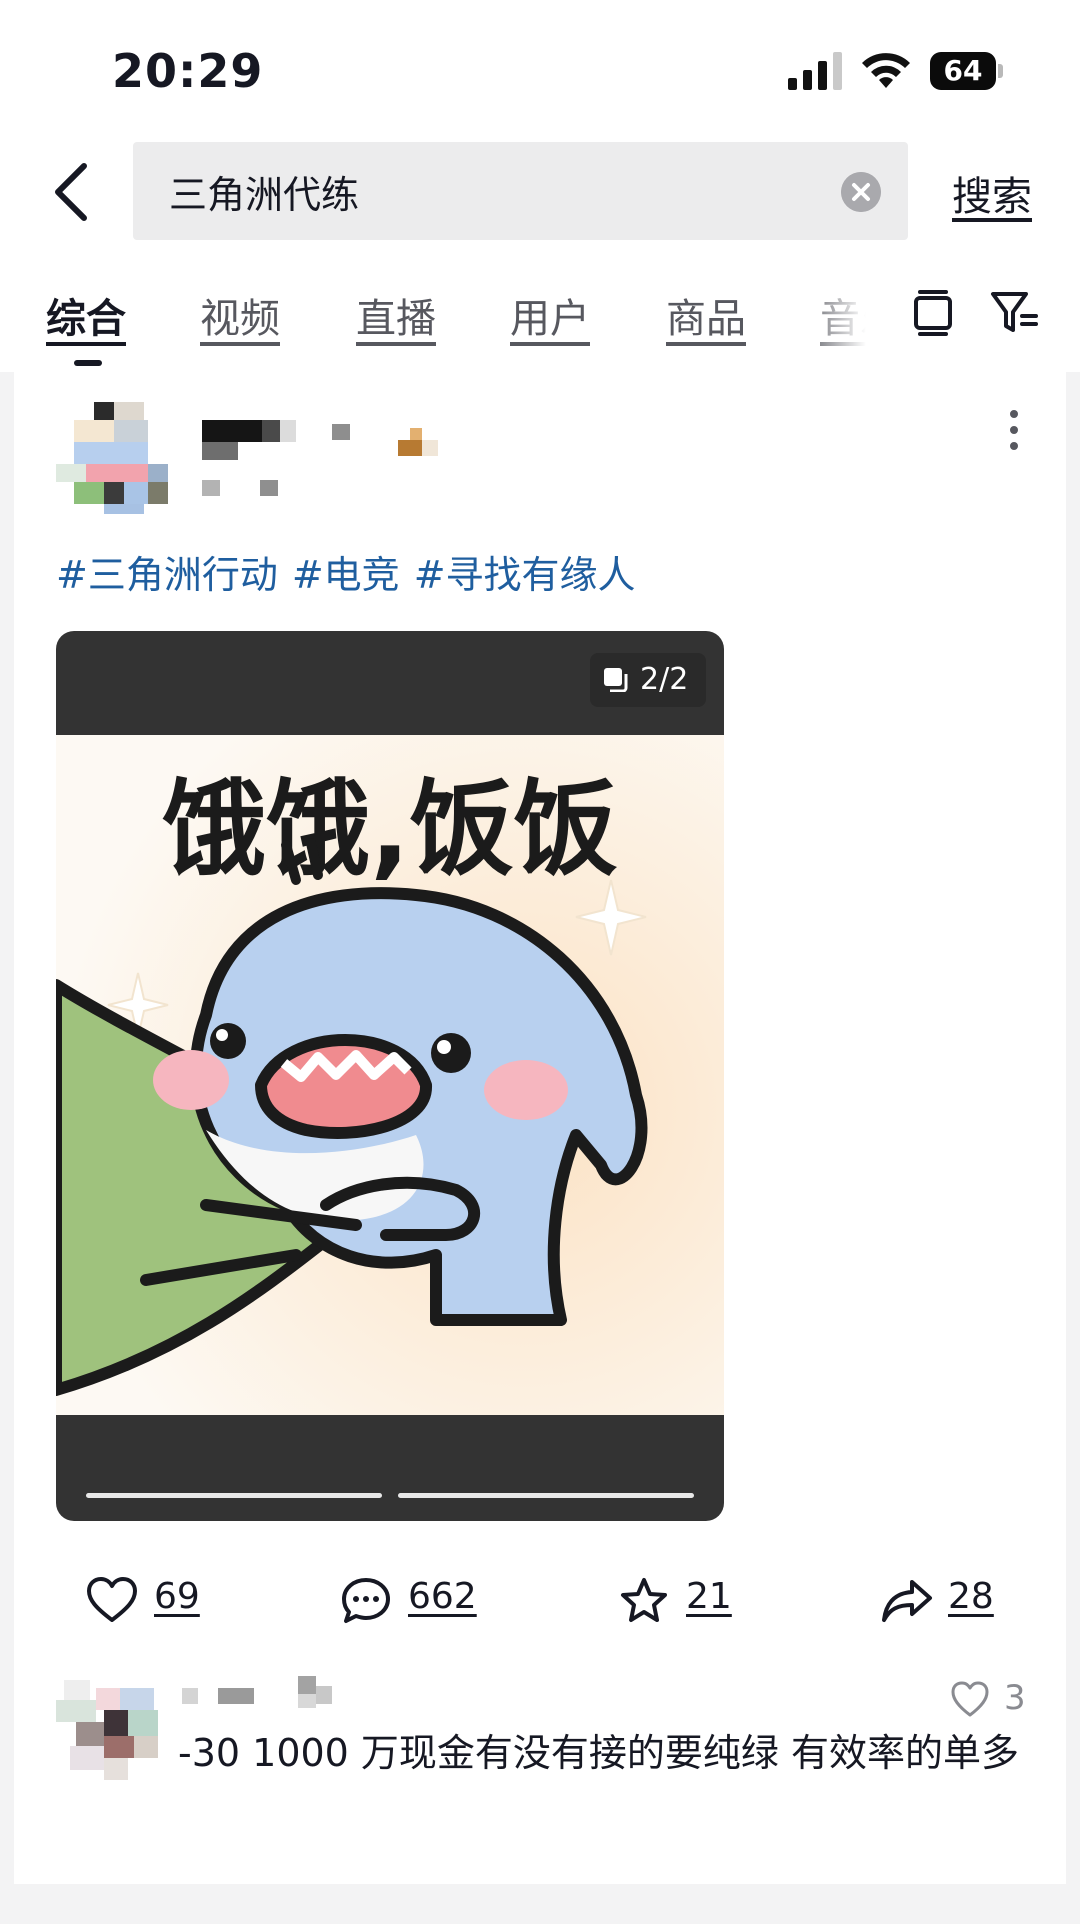 The width and height of the screenshot is (1080, 1924). Describe the element at coordinates (907, 1601) in the screenshot. I see `share-icon` at that location.